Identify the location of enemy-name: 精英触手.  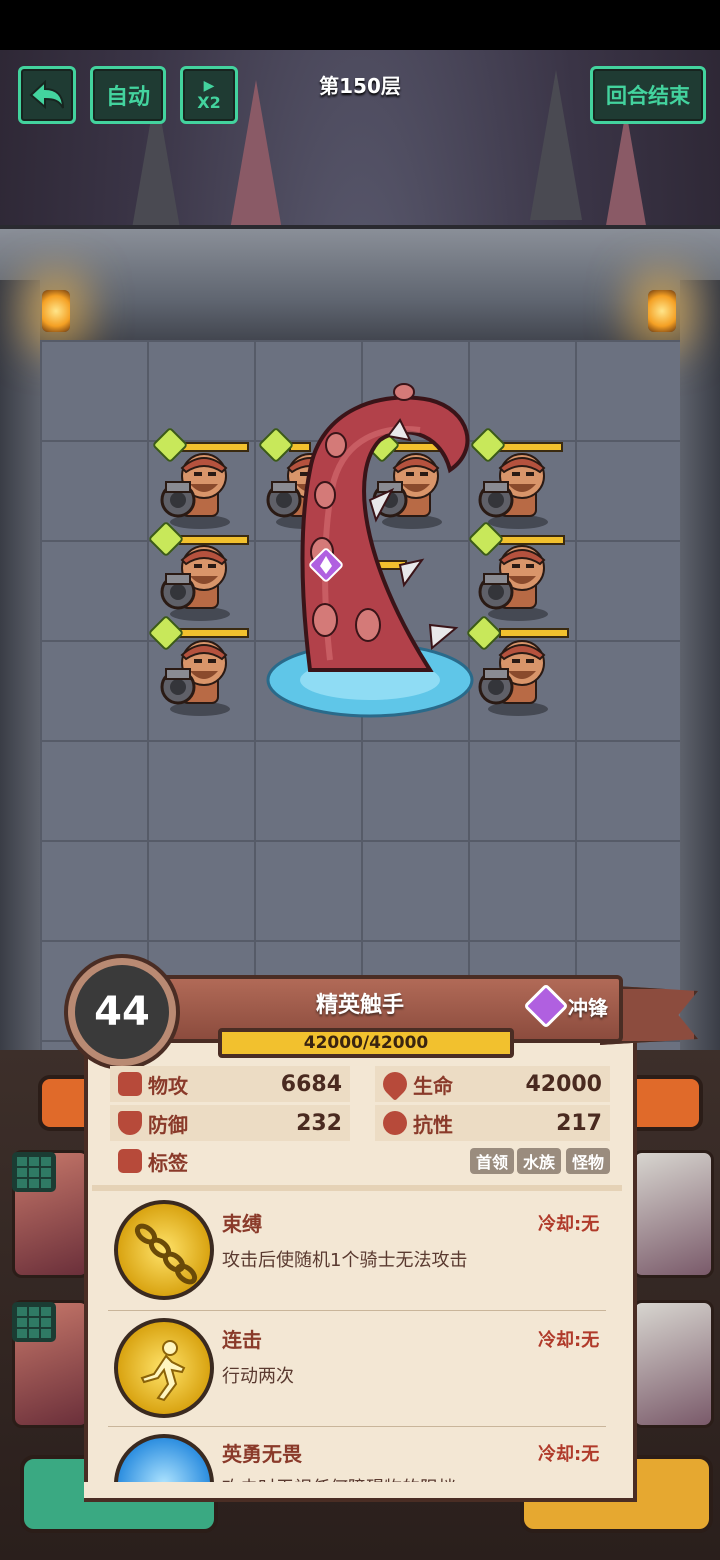
(359, 1005).